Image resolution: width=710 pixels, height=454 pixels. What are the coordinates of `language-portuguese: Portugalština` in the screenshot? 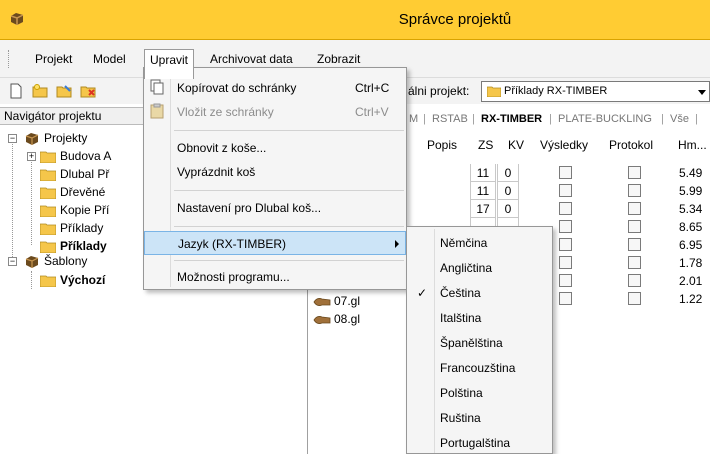 It's located at (479, 442).